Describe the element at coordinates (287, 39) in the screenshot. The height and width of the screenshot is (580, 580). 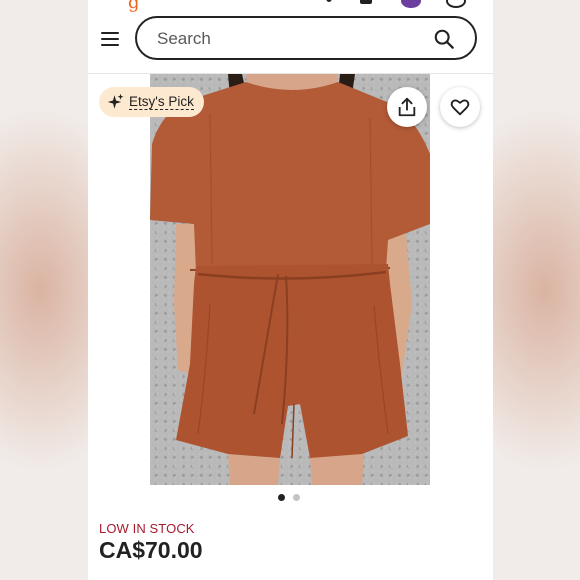
I see `search-input` at that location.